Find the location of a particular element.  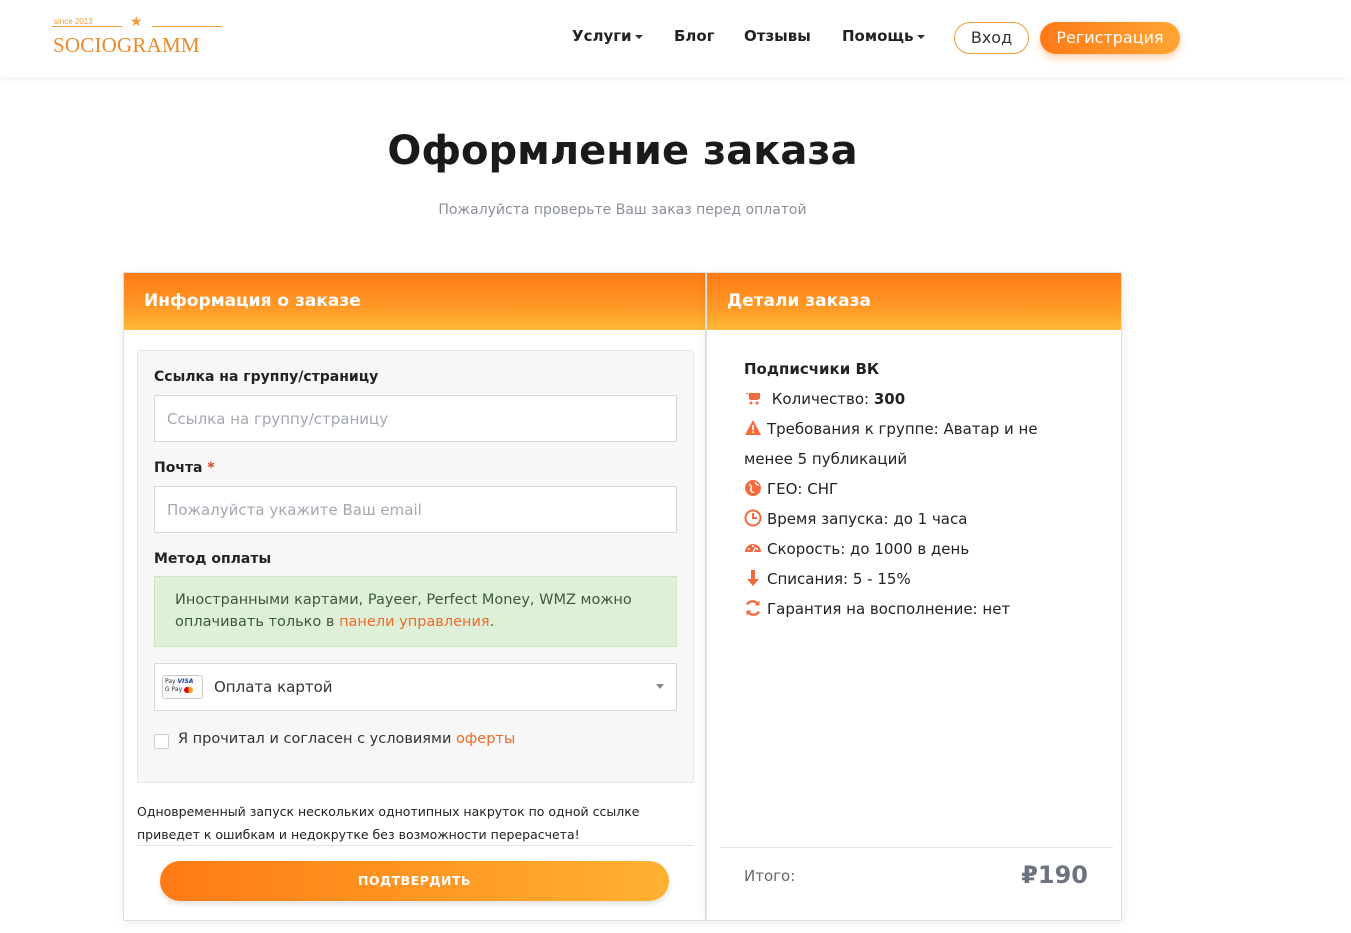

detail-quantity: Количество: 300 is located at coordinates (909, 399).